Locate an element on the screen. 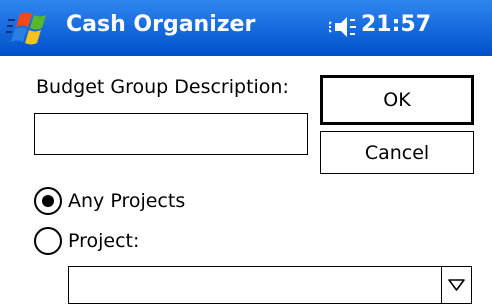 The image size is (492, 305). dropdown-arrow-icon is located at coordinates (456, 285).